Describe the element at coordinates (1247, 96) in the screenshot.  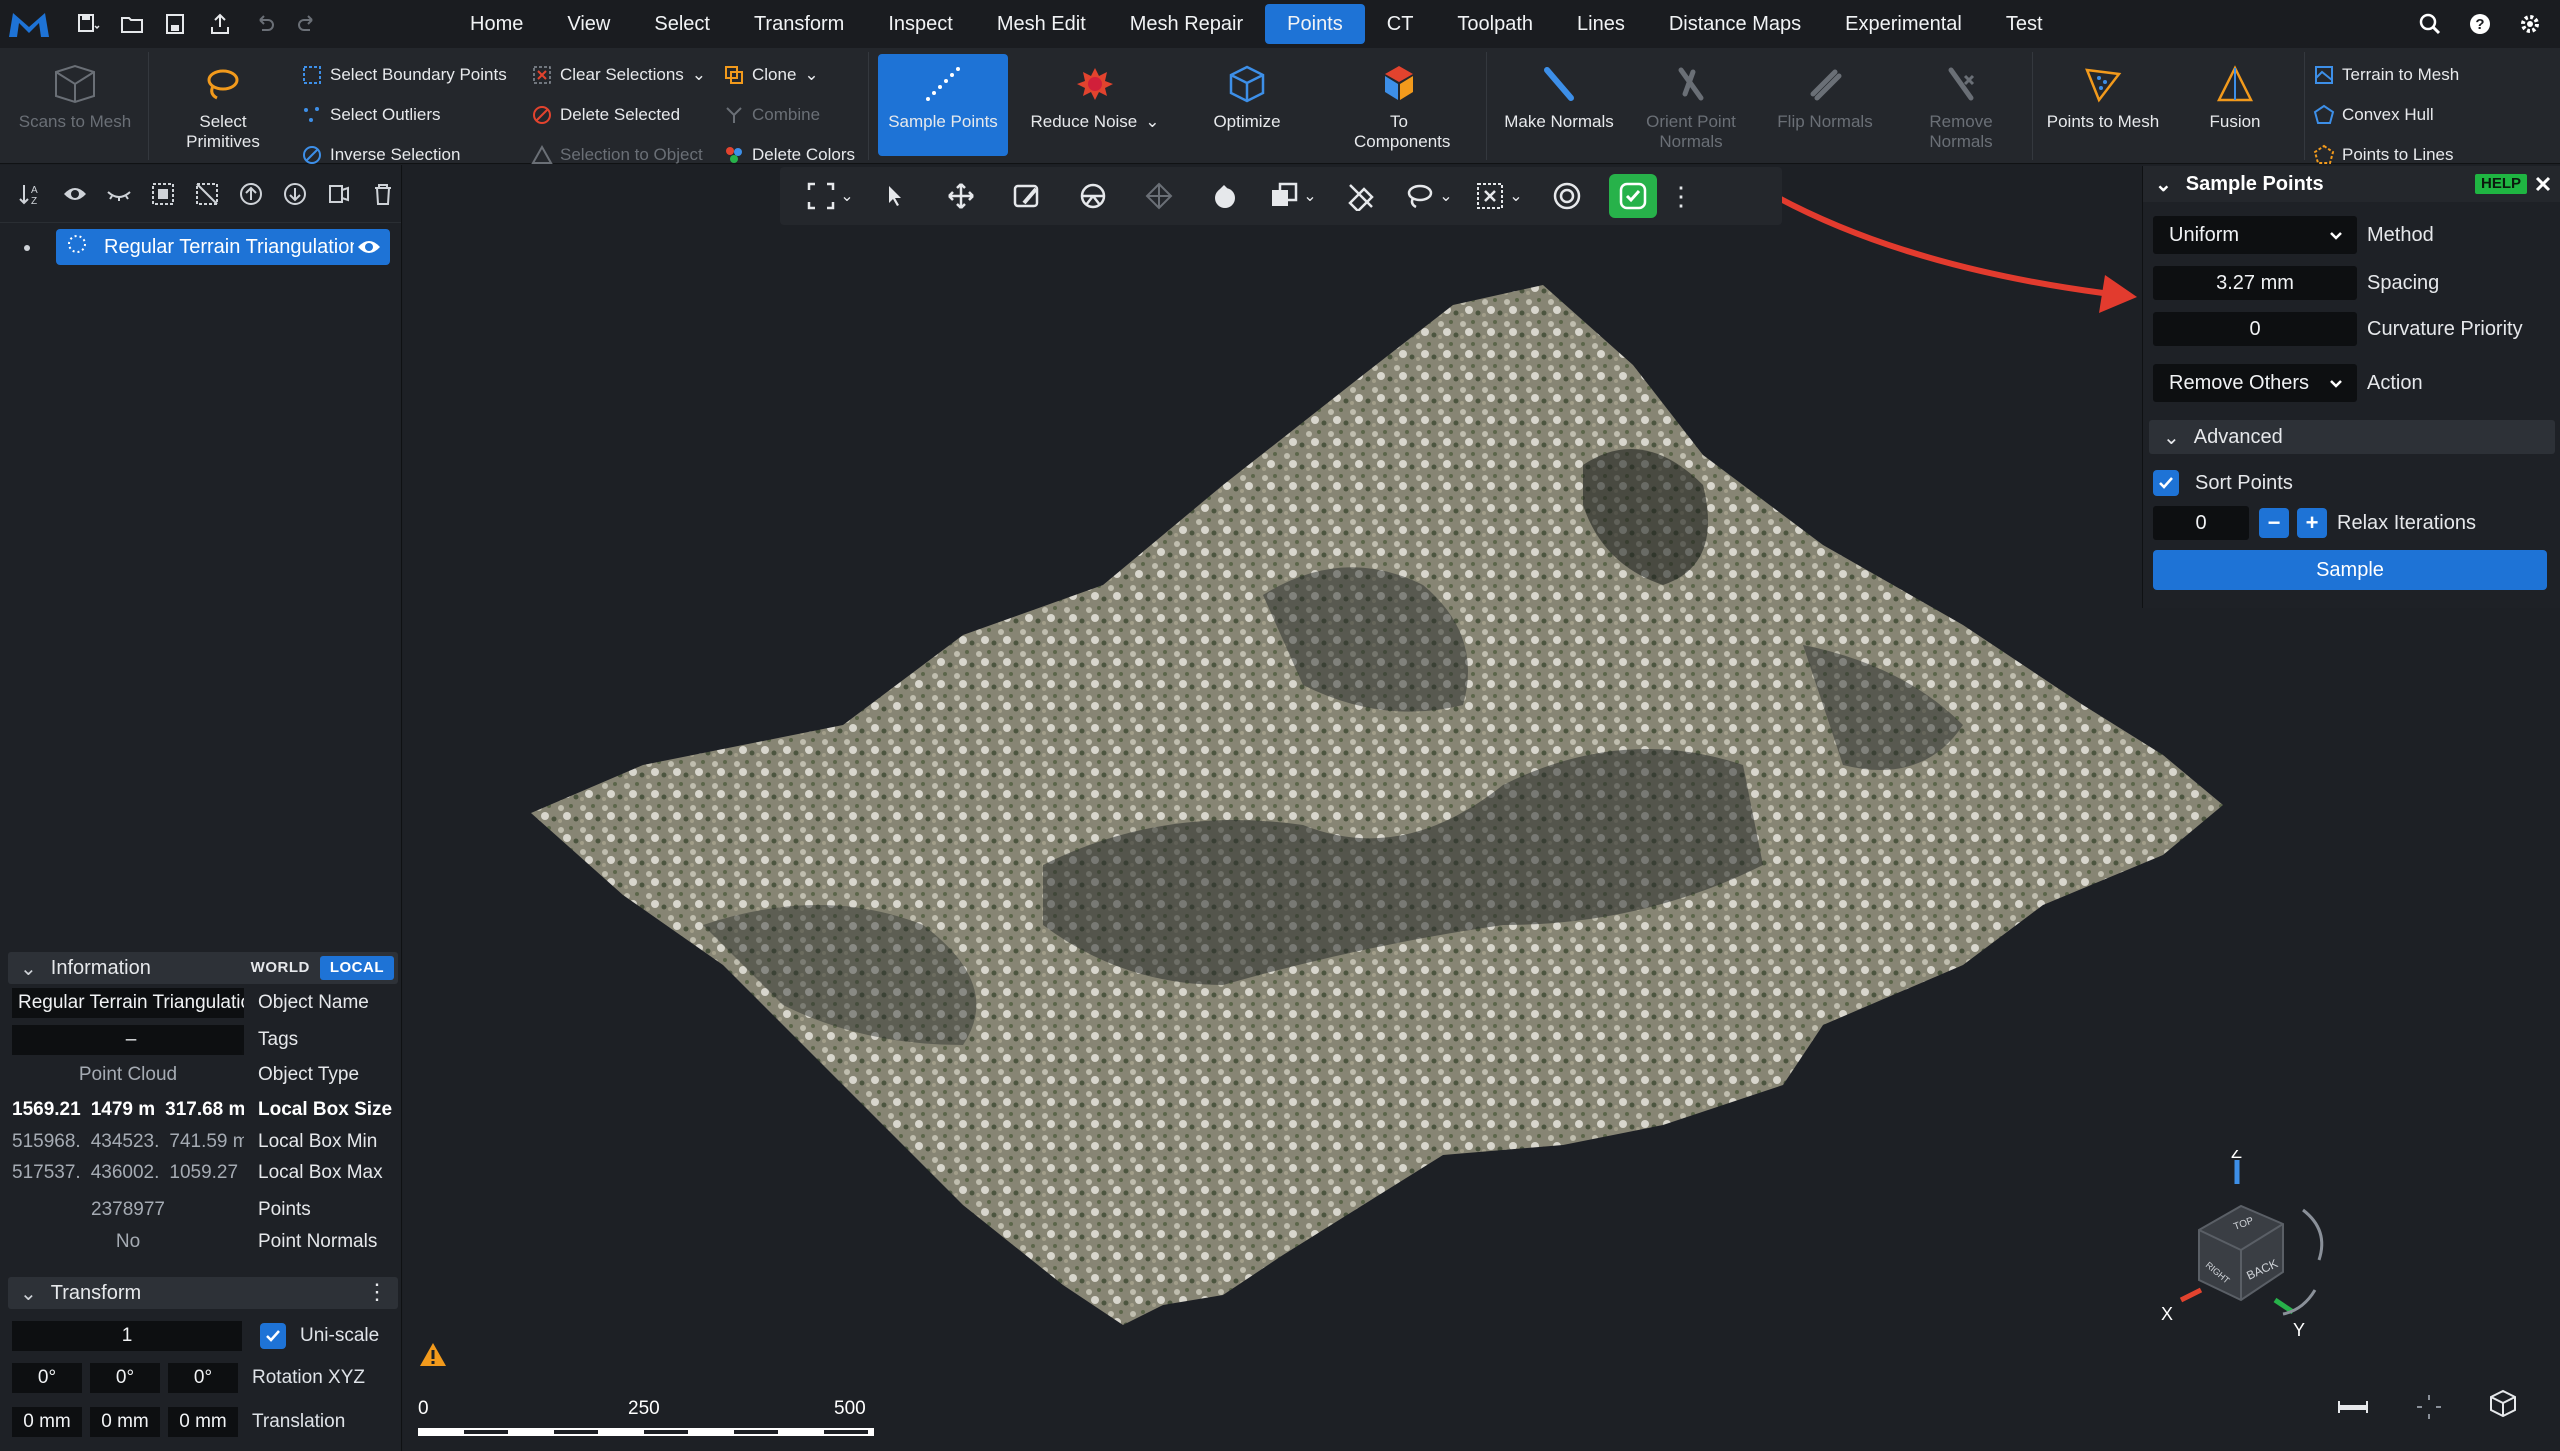
I see `optimize-button: Optimize` at that location.